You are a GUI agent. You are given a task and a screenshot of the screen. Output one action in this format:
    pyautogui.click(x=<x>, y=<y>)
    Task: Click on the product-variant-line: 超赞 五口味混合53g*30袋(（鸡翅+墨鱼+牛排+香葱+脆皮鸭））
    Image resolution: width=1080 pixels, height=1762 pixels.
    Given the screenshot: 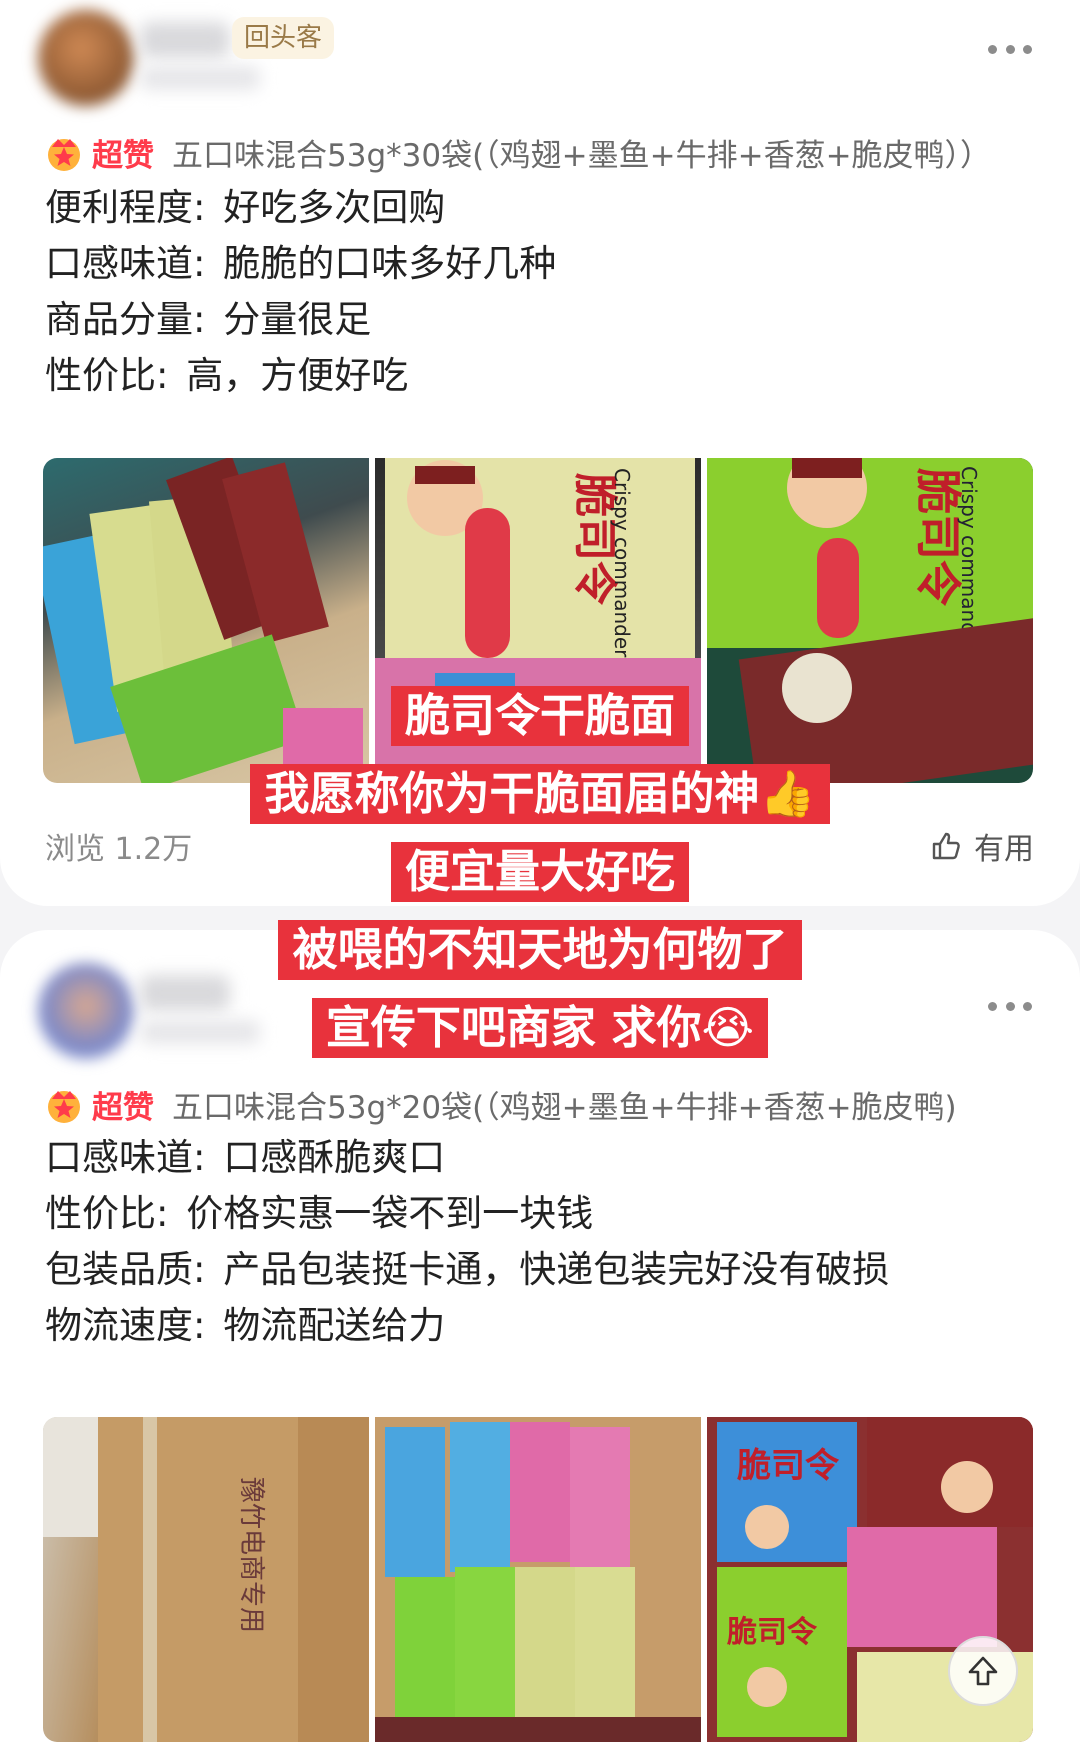 What is the action you would take?
    pyautogui.click(x=547, y=152)
    